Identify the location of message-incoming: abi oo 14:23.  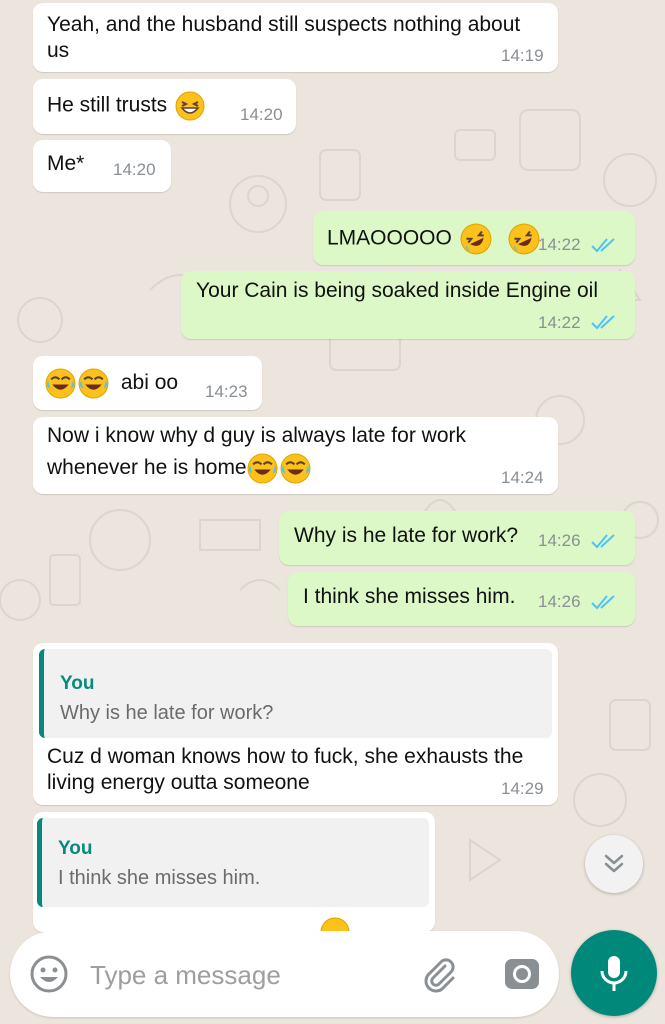
(147, 383).